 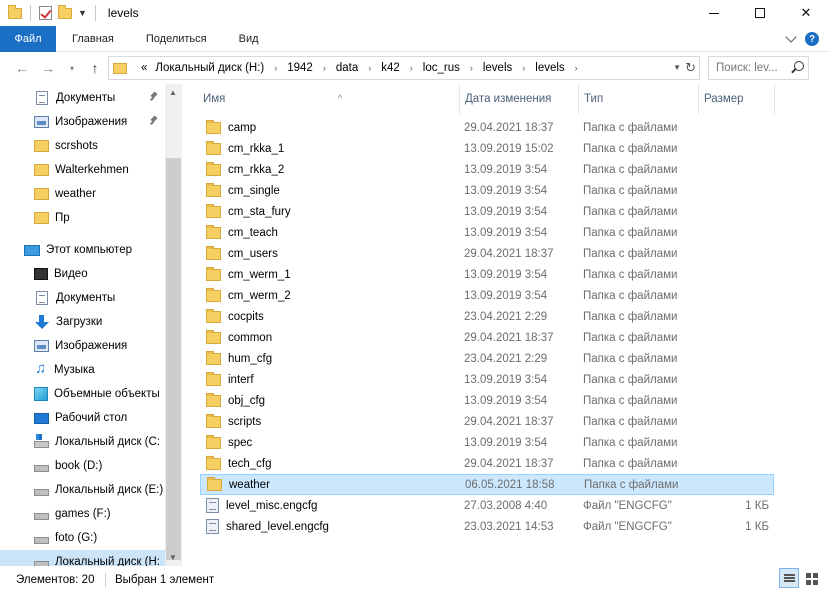 I want to click on sidebar-item-documents: Документы, so click(x=82, y=298).